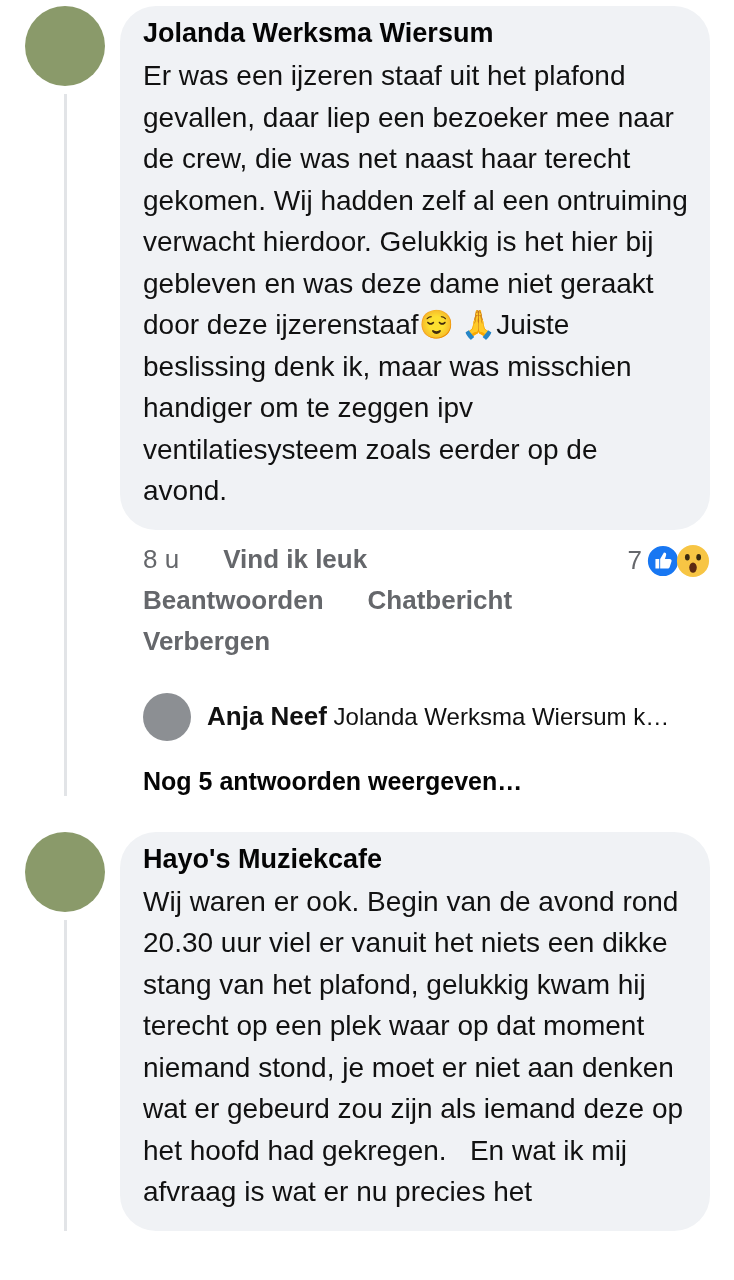 Image resolution: width=734 pixels, height=1280 pixels. I want to click on action-link: Beantwoorden, so click(233, 600).